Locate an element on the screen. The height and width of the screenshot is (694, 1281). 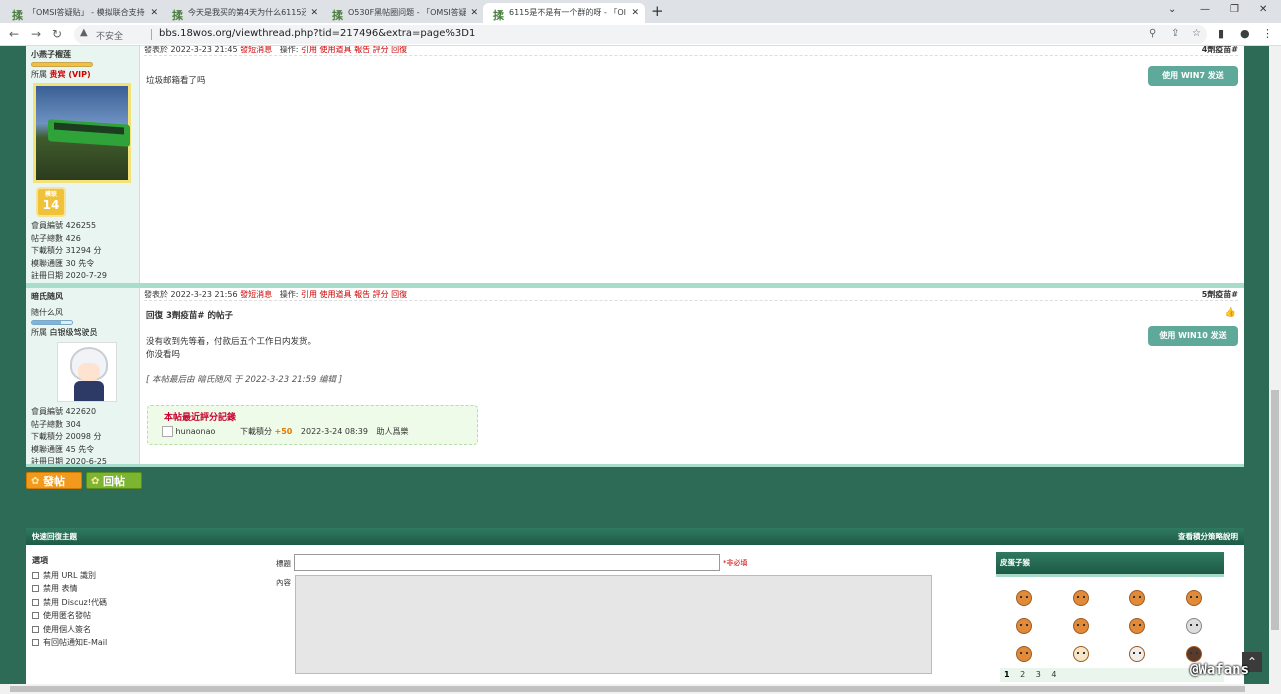
level-badge: 模联 14 is located at coordinates (51, 202).